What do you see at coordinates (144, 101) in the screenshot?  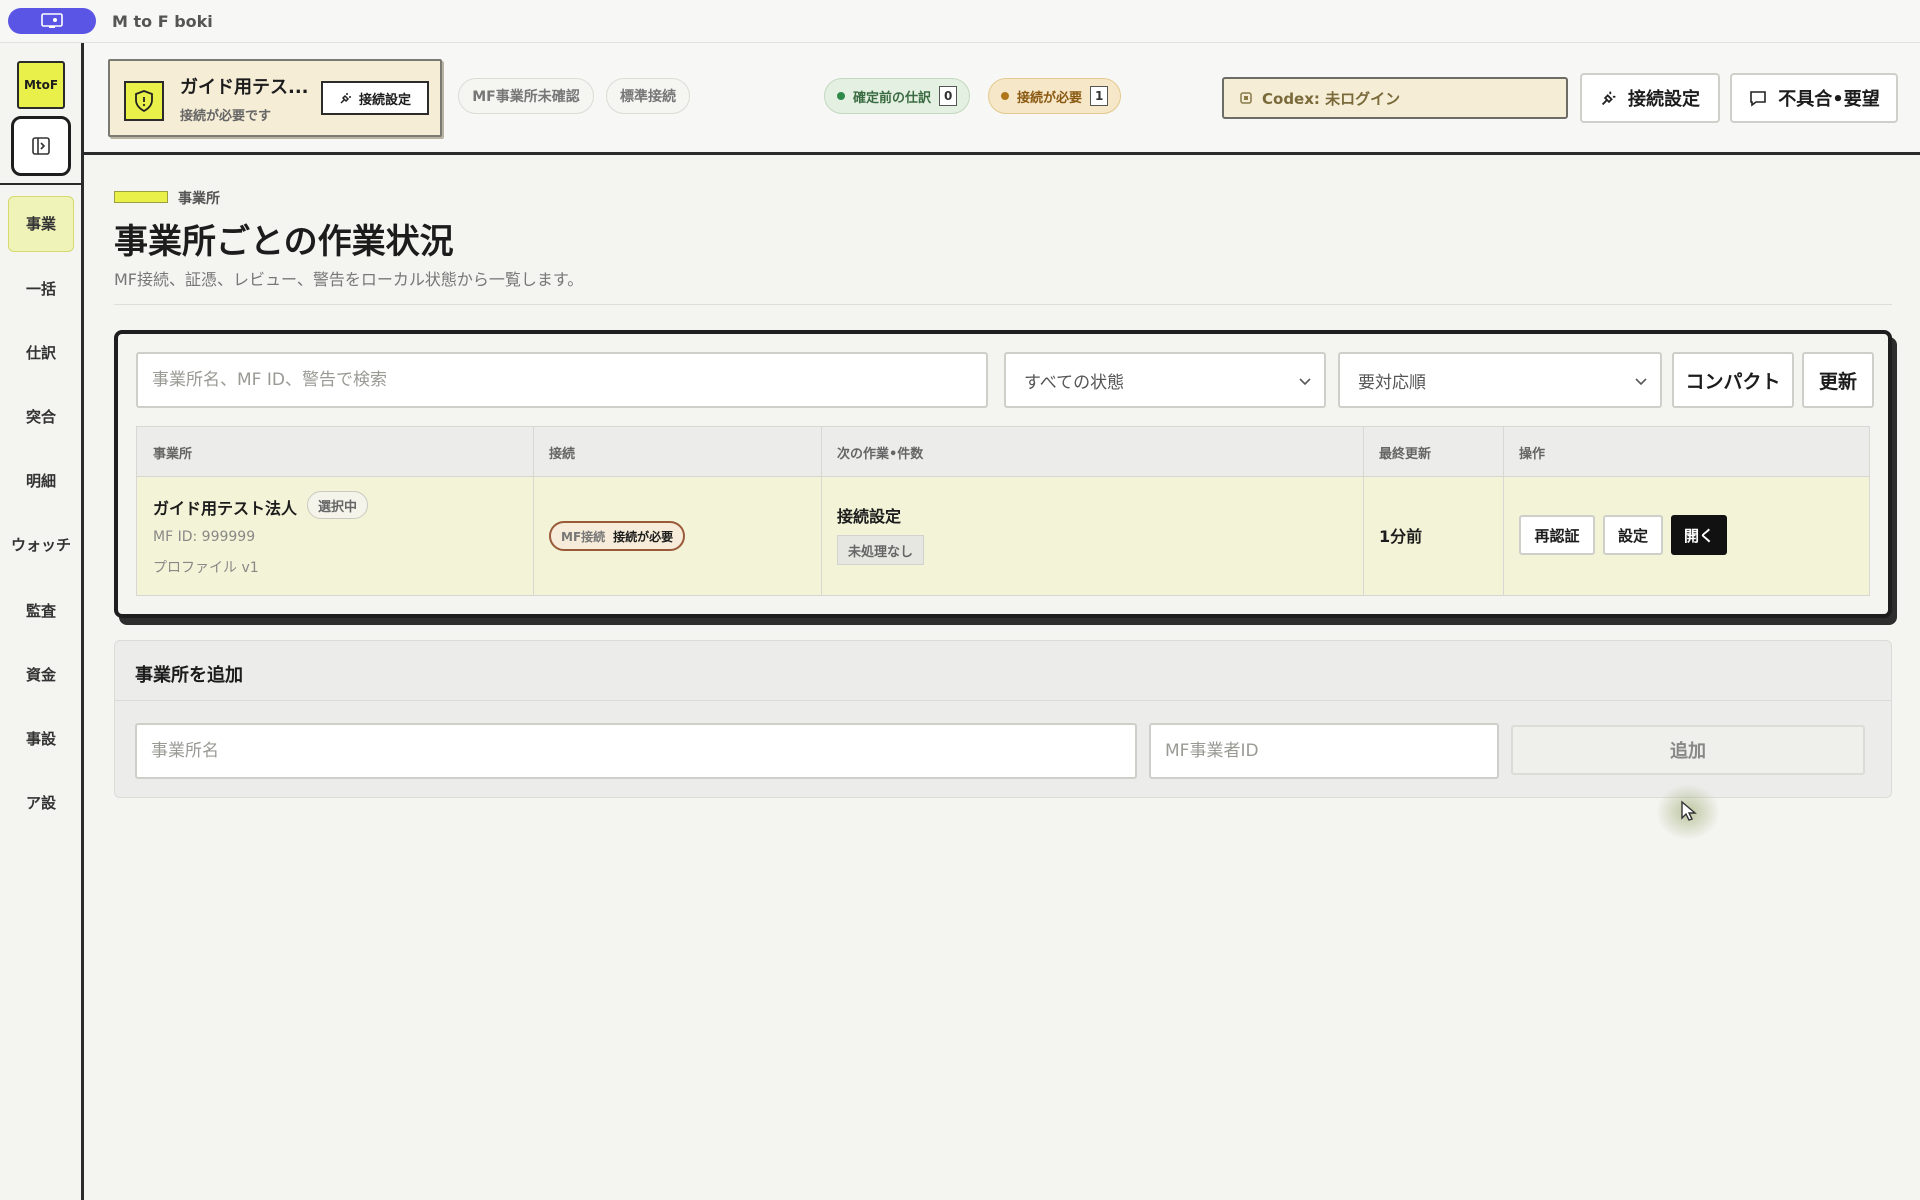 I see `shield-icon` at bounding box center [144, 101].